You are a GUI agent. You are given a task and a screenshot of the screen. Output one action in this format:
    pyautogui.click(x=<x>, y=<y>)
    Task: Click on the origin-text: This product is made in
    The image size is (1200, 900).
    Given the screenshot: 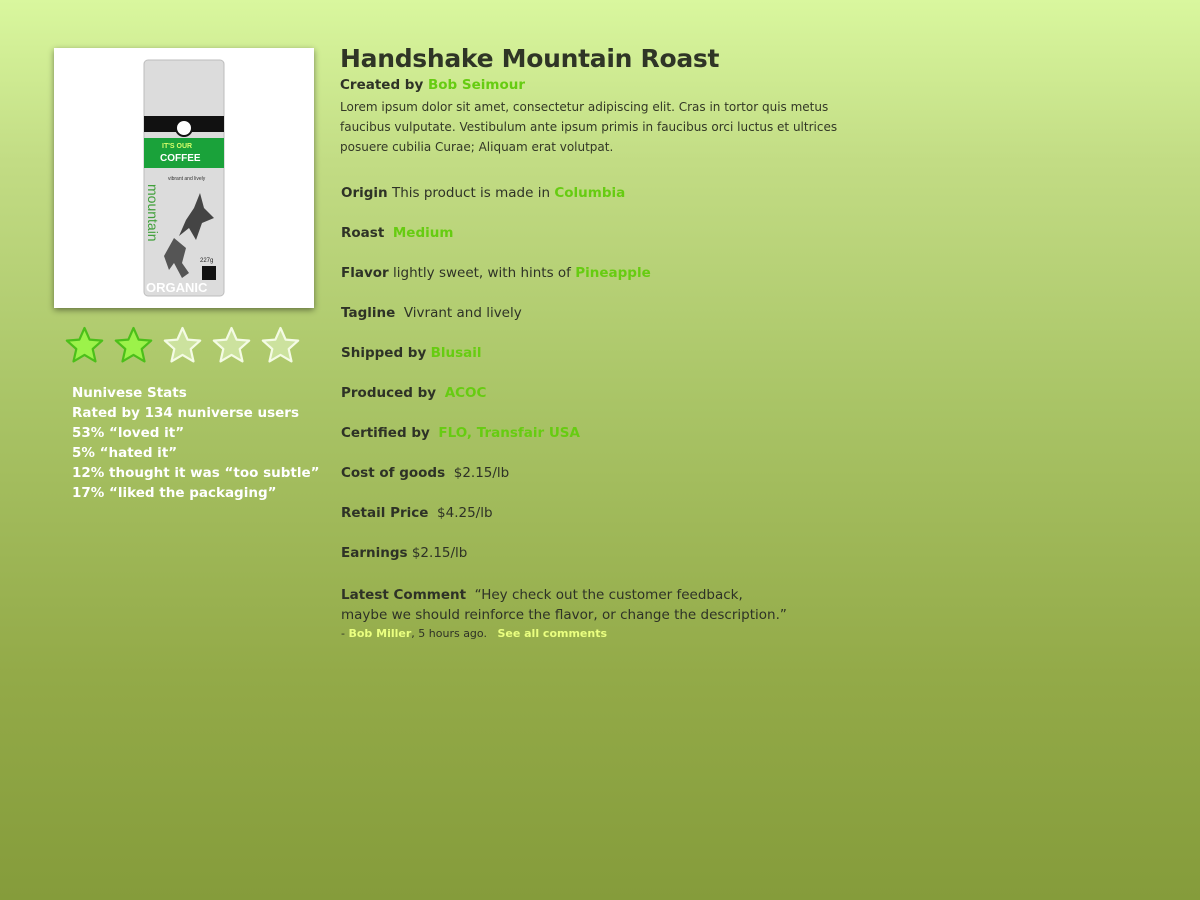 What is the action you would take?
    pyautogui.click(x=471, y=193)
    